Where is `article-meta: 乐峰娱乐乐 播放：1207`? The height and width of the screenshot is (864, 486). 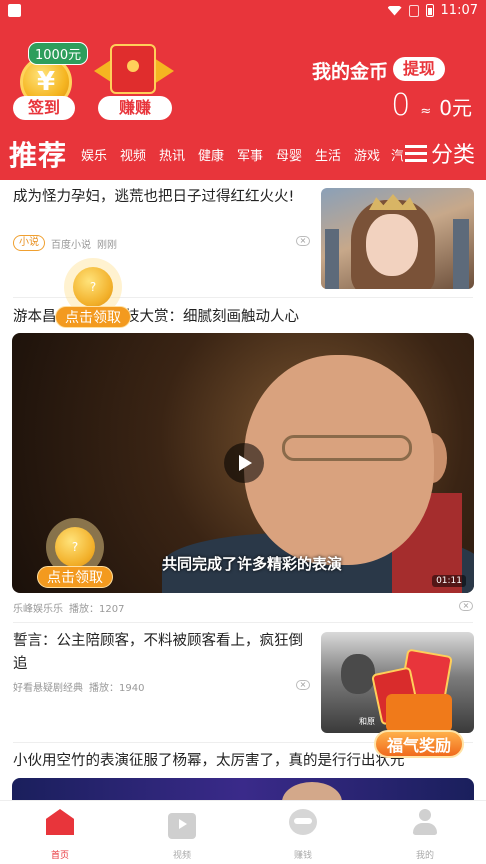 article-meta: 乐峰娱乐乐 播放：1207 is located at coordinates (68, 607).